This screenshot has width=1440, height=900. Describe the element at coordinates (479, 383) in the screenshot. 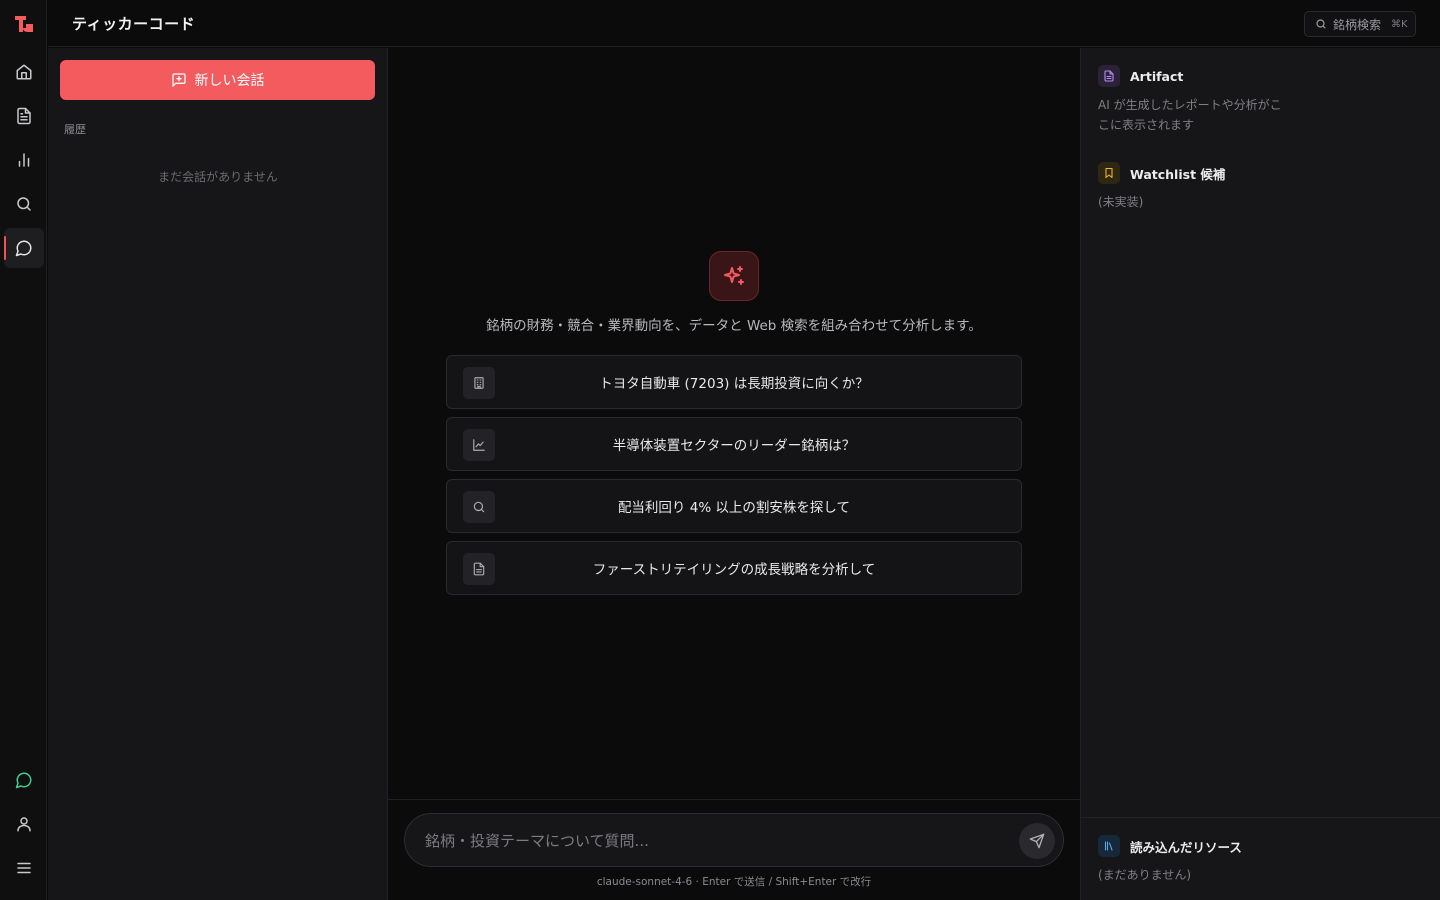

I see `building-icon` at that location.